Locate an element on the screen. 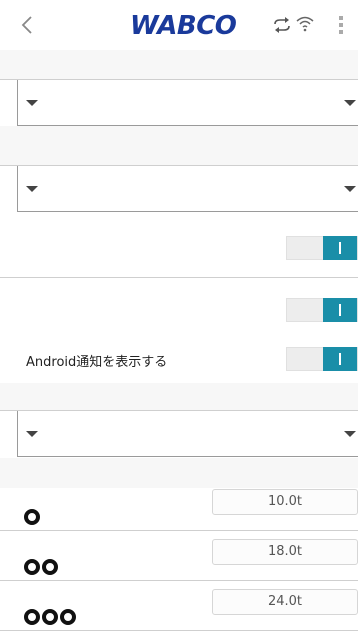  axle-load-input-1: 10.0t is located at coordinates (285, 502).